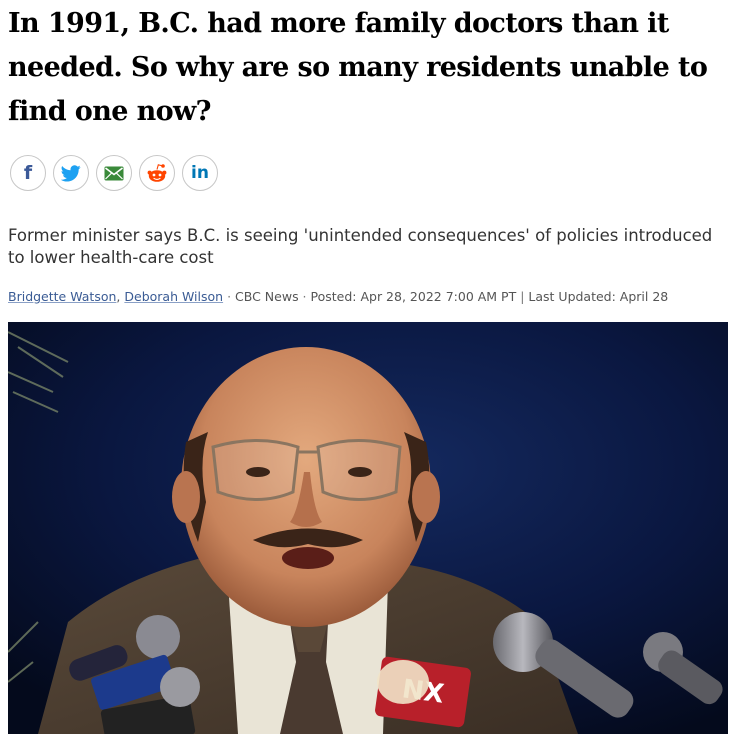  I want to click on author-link: Deborah Wilson, so click(173, 296).